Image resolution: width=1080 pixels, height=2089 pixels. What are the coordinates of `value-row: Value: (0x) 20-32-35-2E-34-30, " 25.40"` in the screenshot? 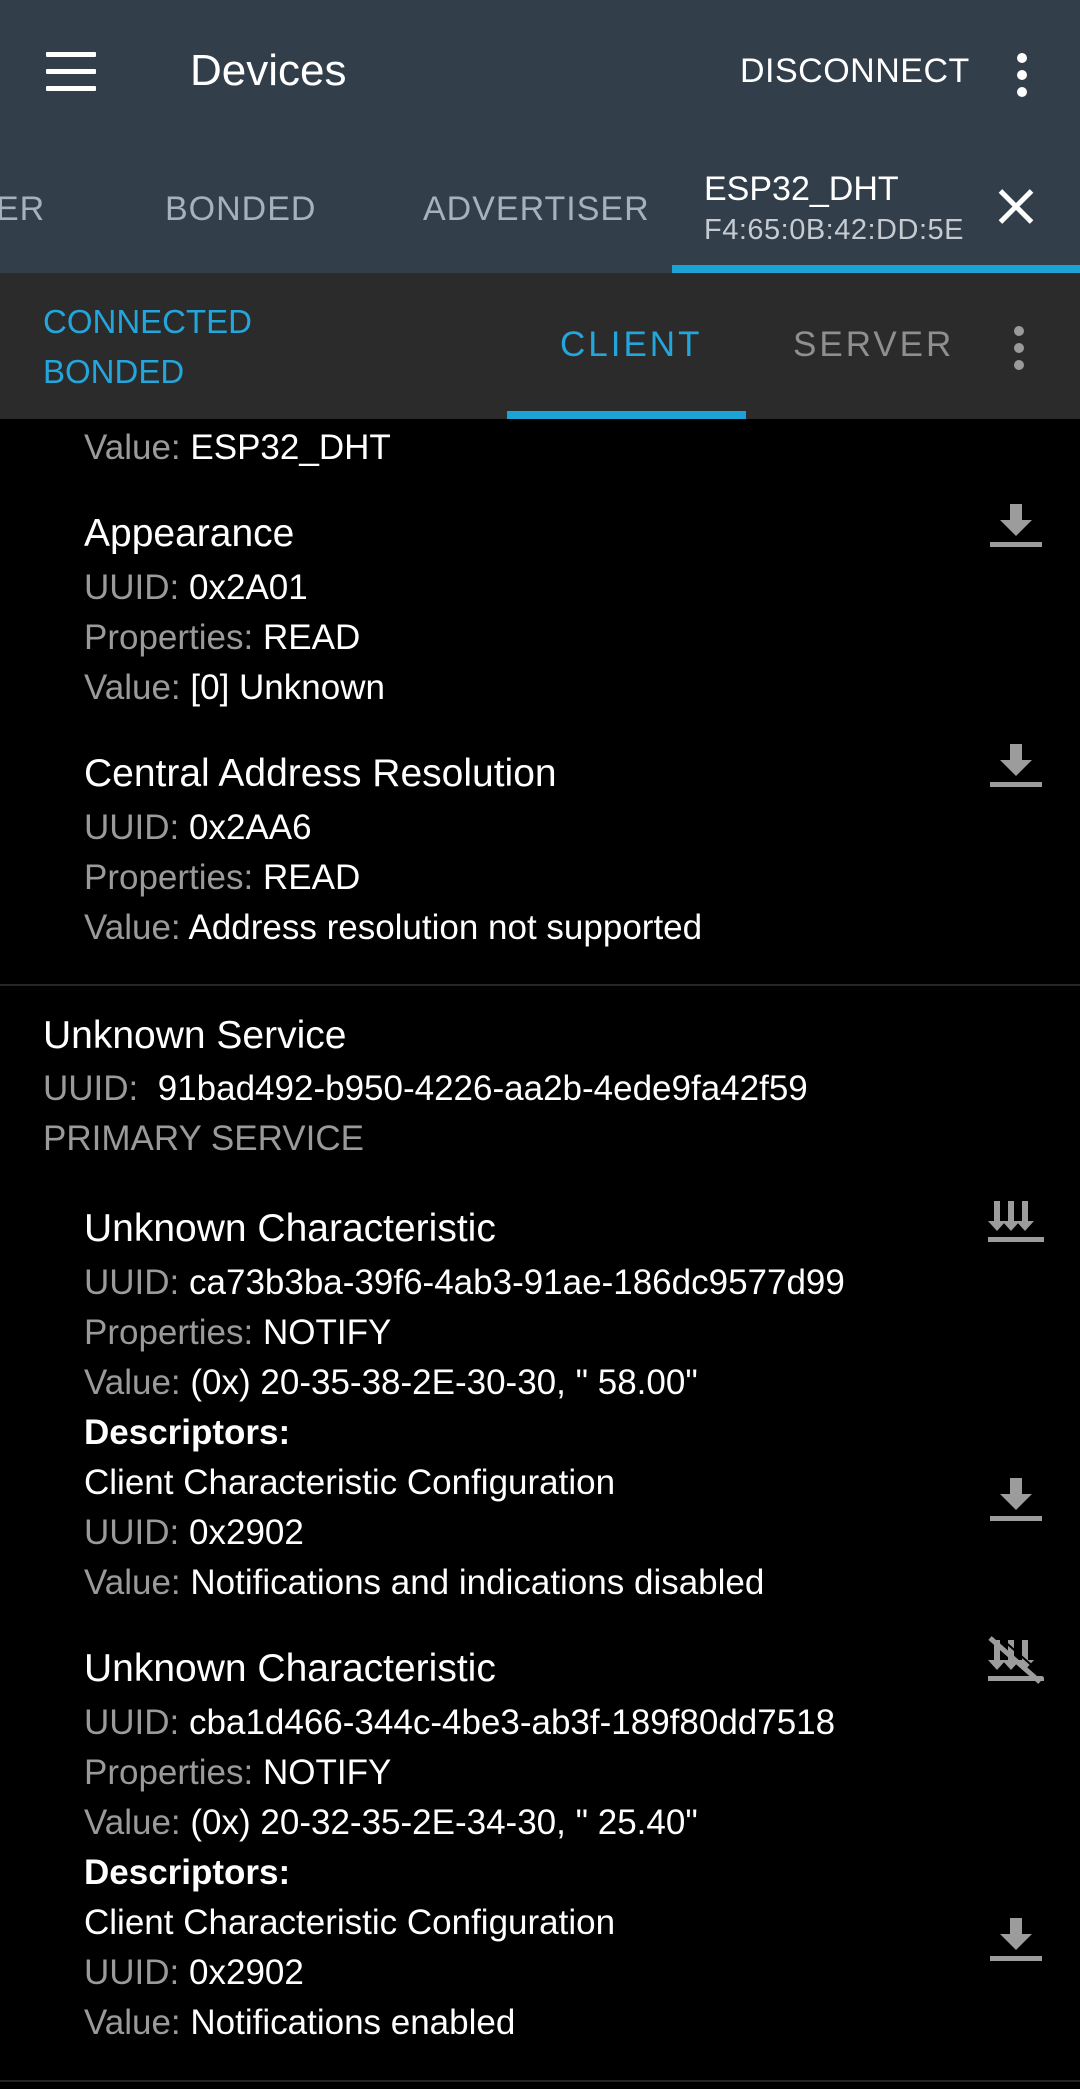 It's located at (391, 1822).